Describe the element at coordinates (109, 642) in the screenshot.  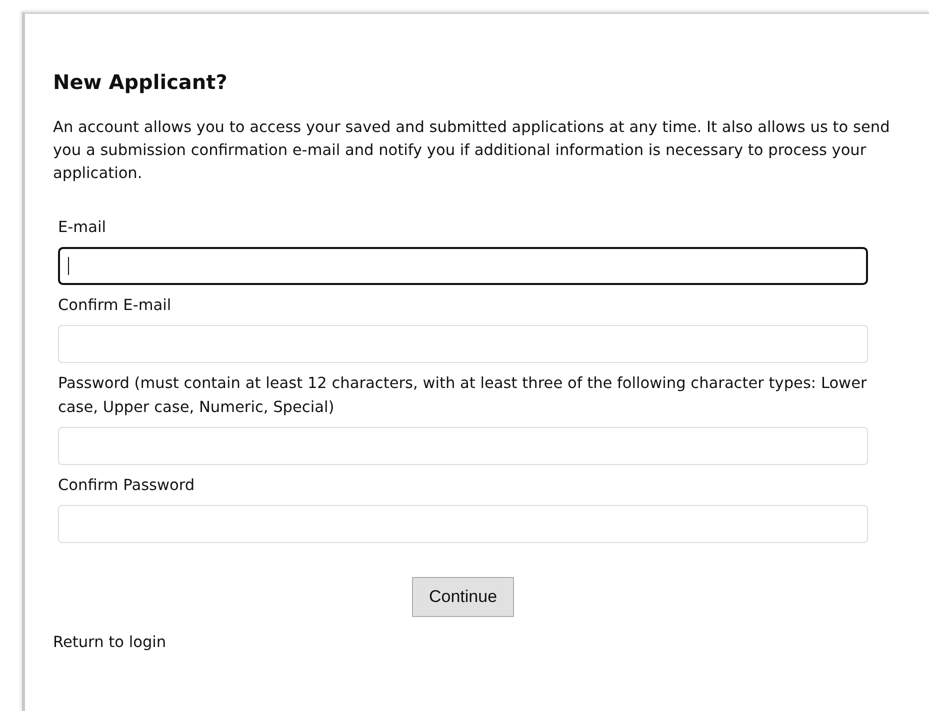
I see `return-link: Return to login` at that location.